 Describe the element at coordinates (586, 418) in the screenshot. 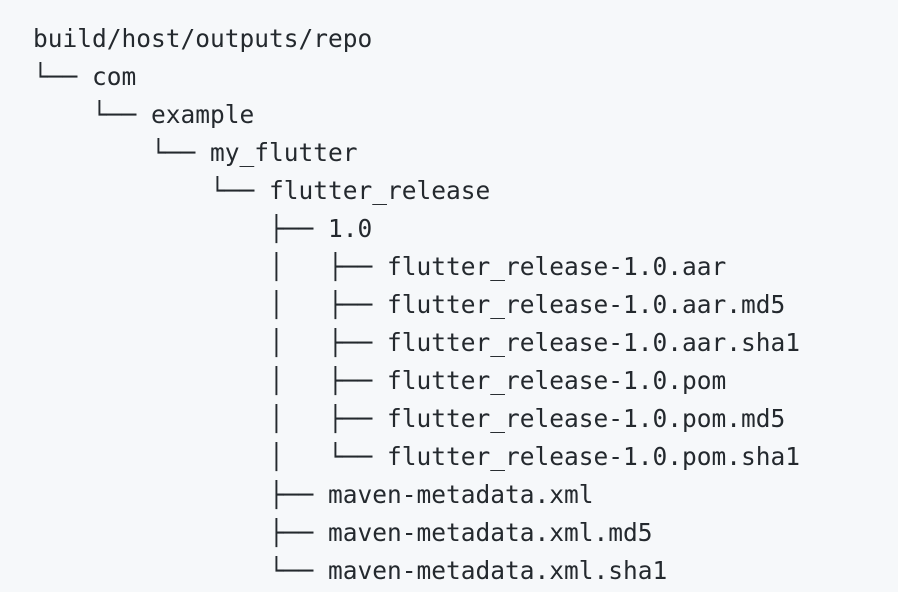

I see `tree-file-name: flutter_release-1.0.pom.md5` at that location.